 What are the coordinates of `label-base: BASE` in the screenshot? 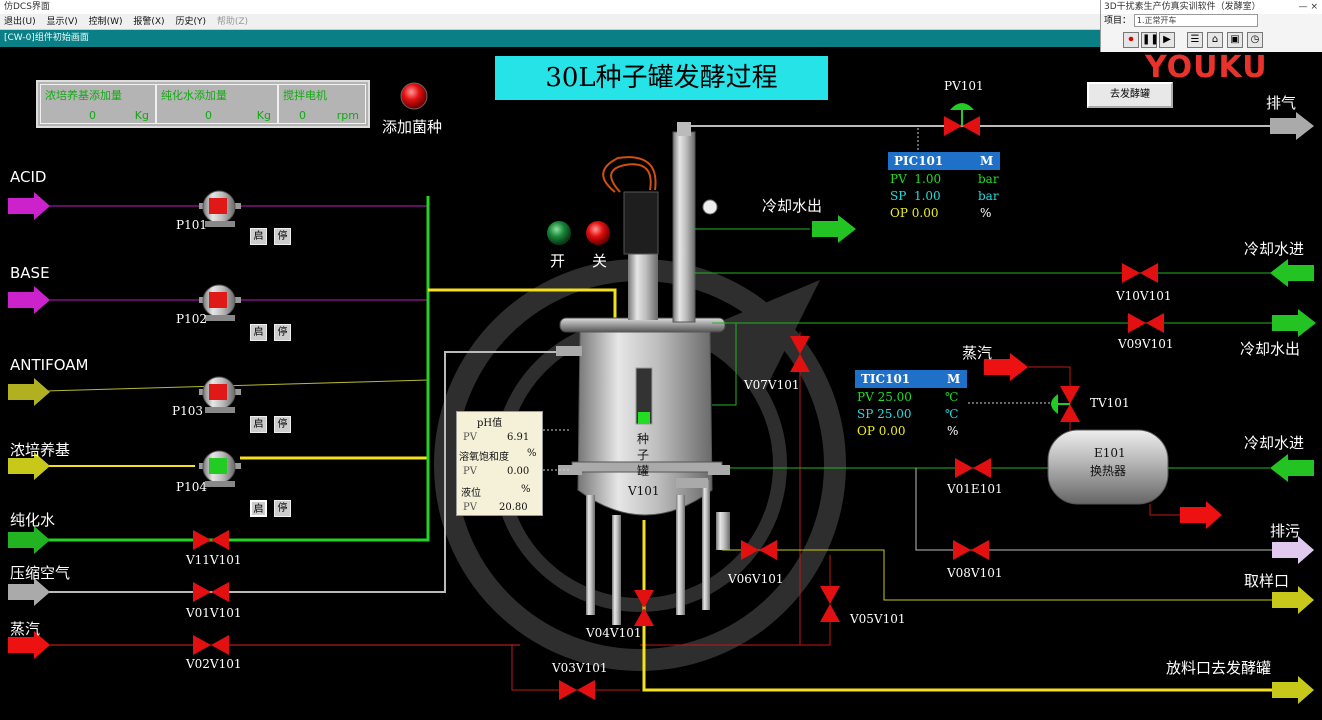 It's located at (30, 273).